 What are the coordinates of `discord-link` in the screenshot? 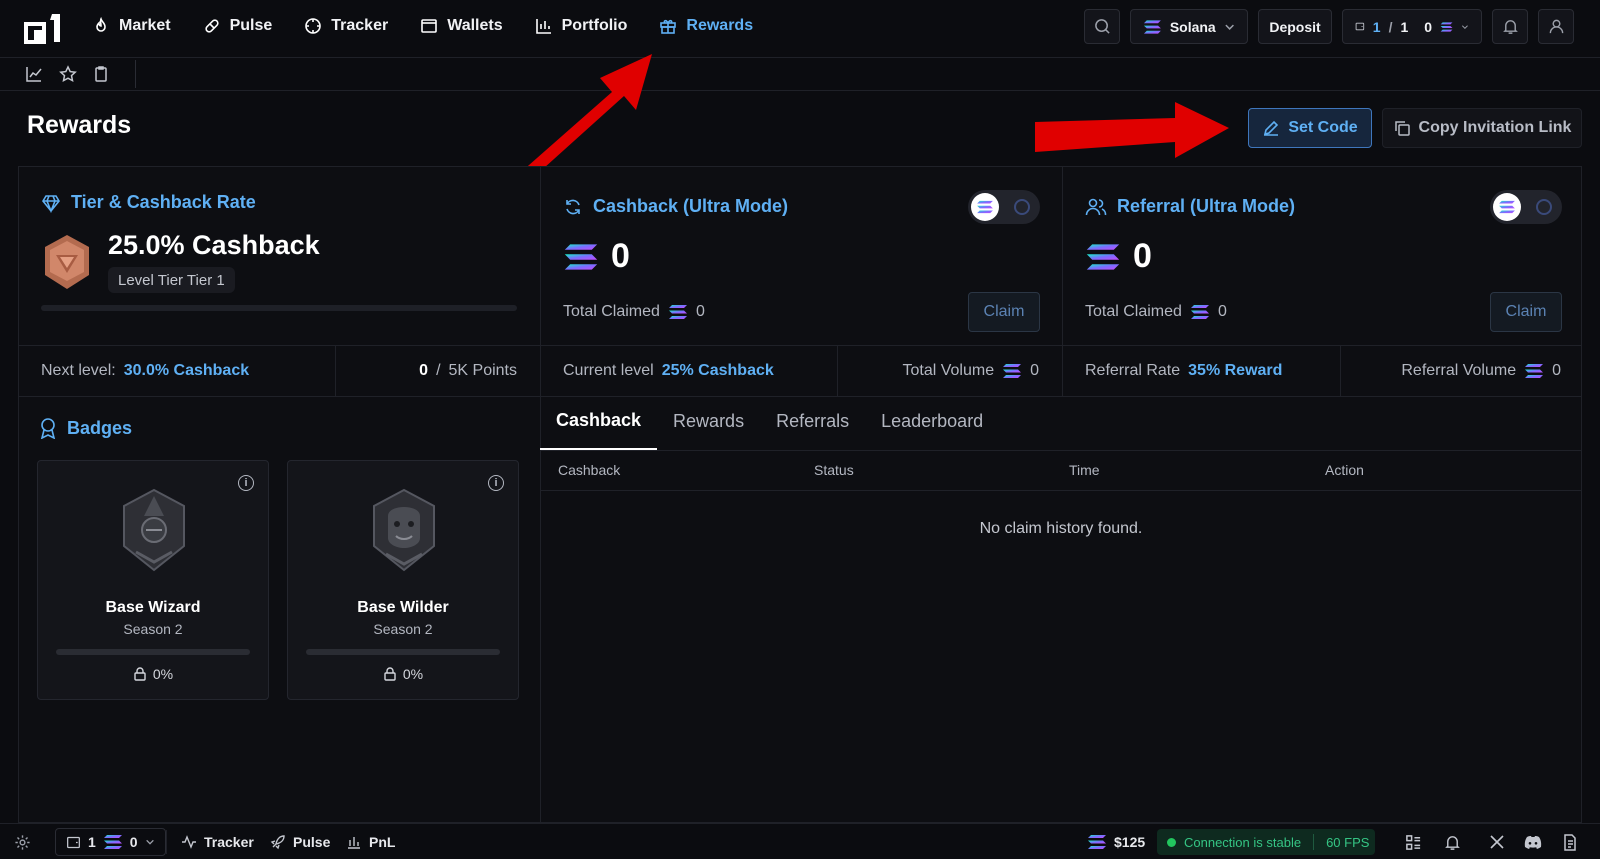 It's located at (1533, 841).